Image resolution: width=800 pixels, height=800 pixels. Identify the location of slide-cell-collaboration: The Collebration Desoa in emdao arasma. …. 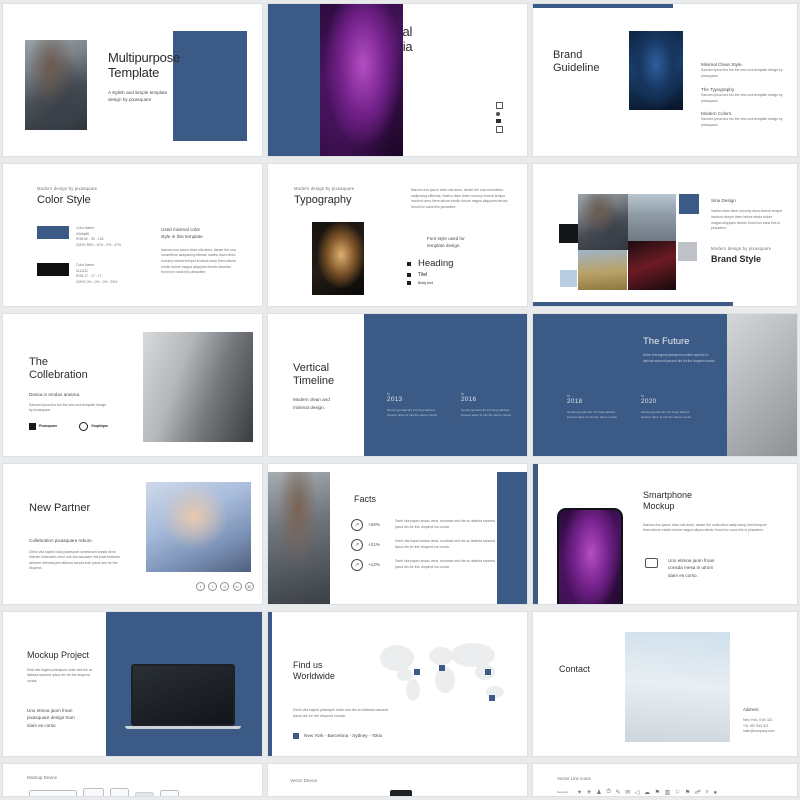
(132, 385).